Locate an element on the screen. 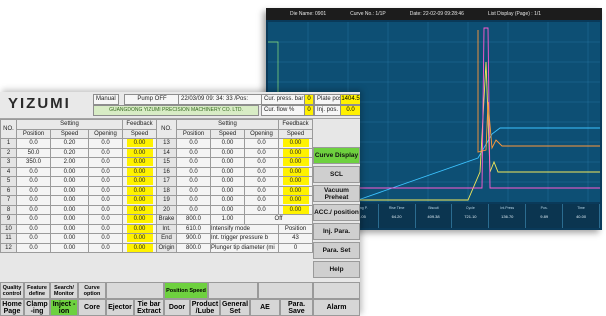  door-button: Door is located at coordinates (177, 307).